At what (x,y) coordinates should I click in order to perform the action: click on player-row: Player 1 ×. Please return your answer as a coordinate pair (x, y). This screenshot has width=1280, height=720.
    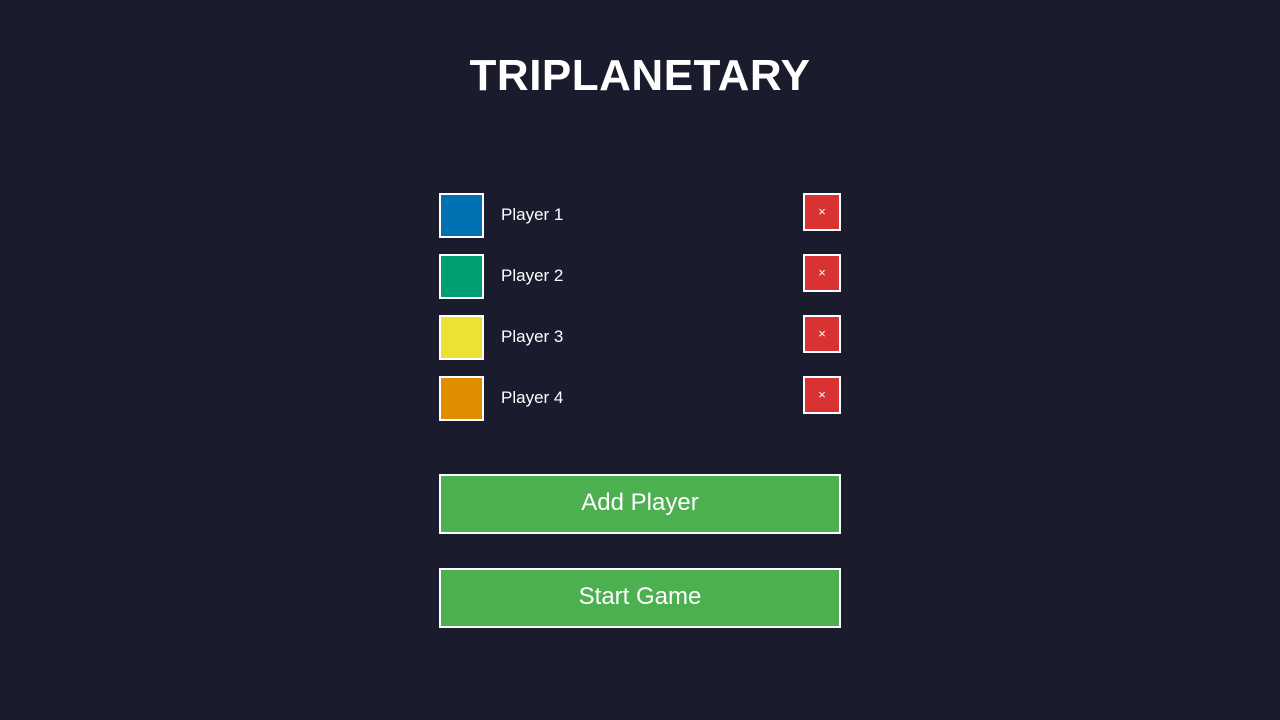
    Looking at the image, I should click on (640, 215).